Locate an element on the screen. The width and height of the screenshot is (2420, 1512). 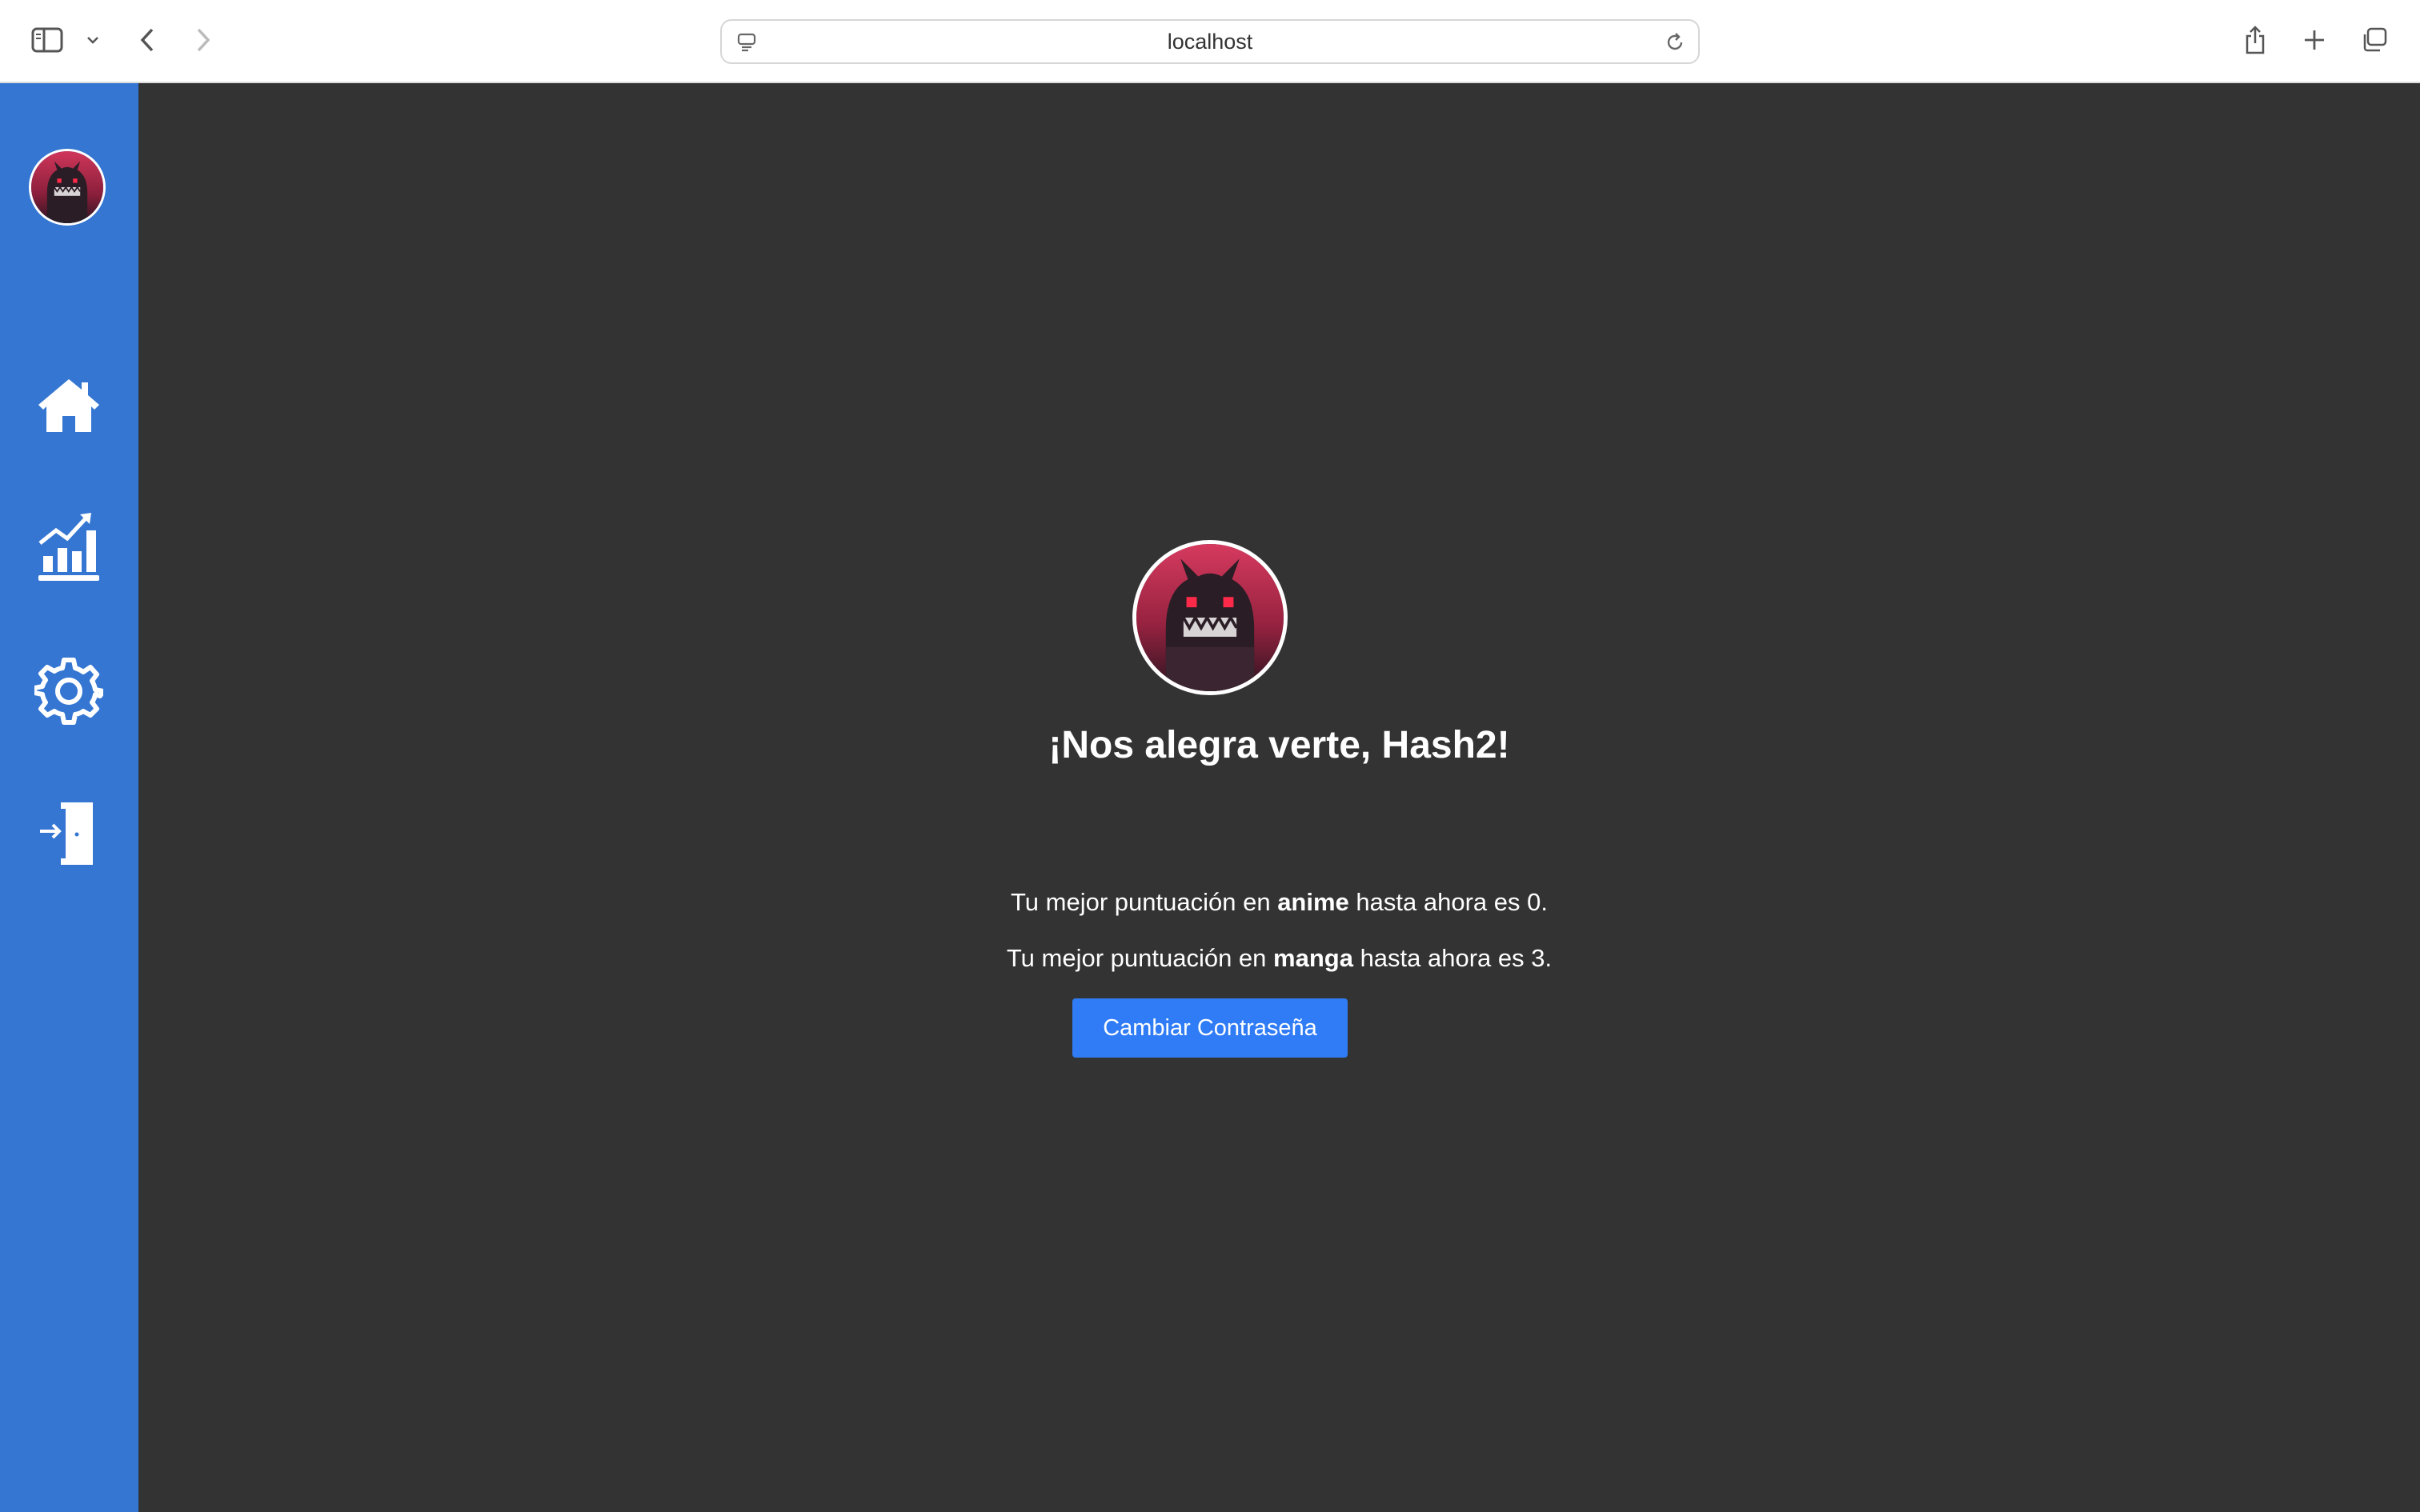
forward-arrow-icon is located at coordinates (203, 40).